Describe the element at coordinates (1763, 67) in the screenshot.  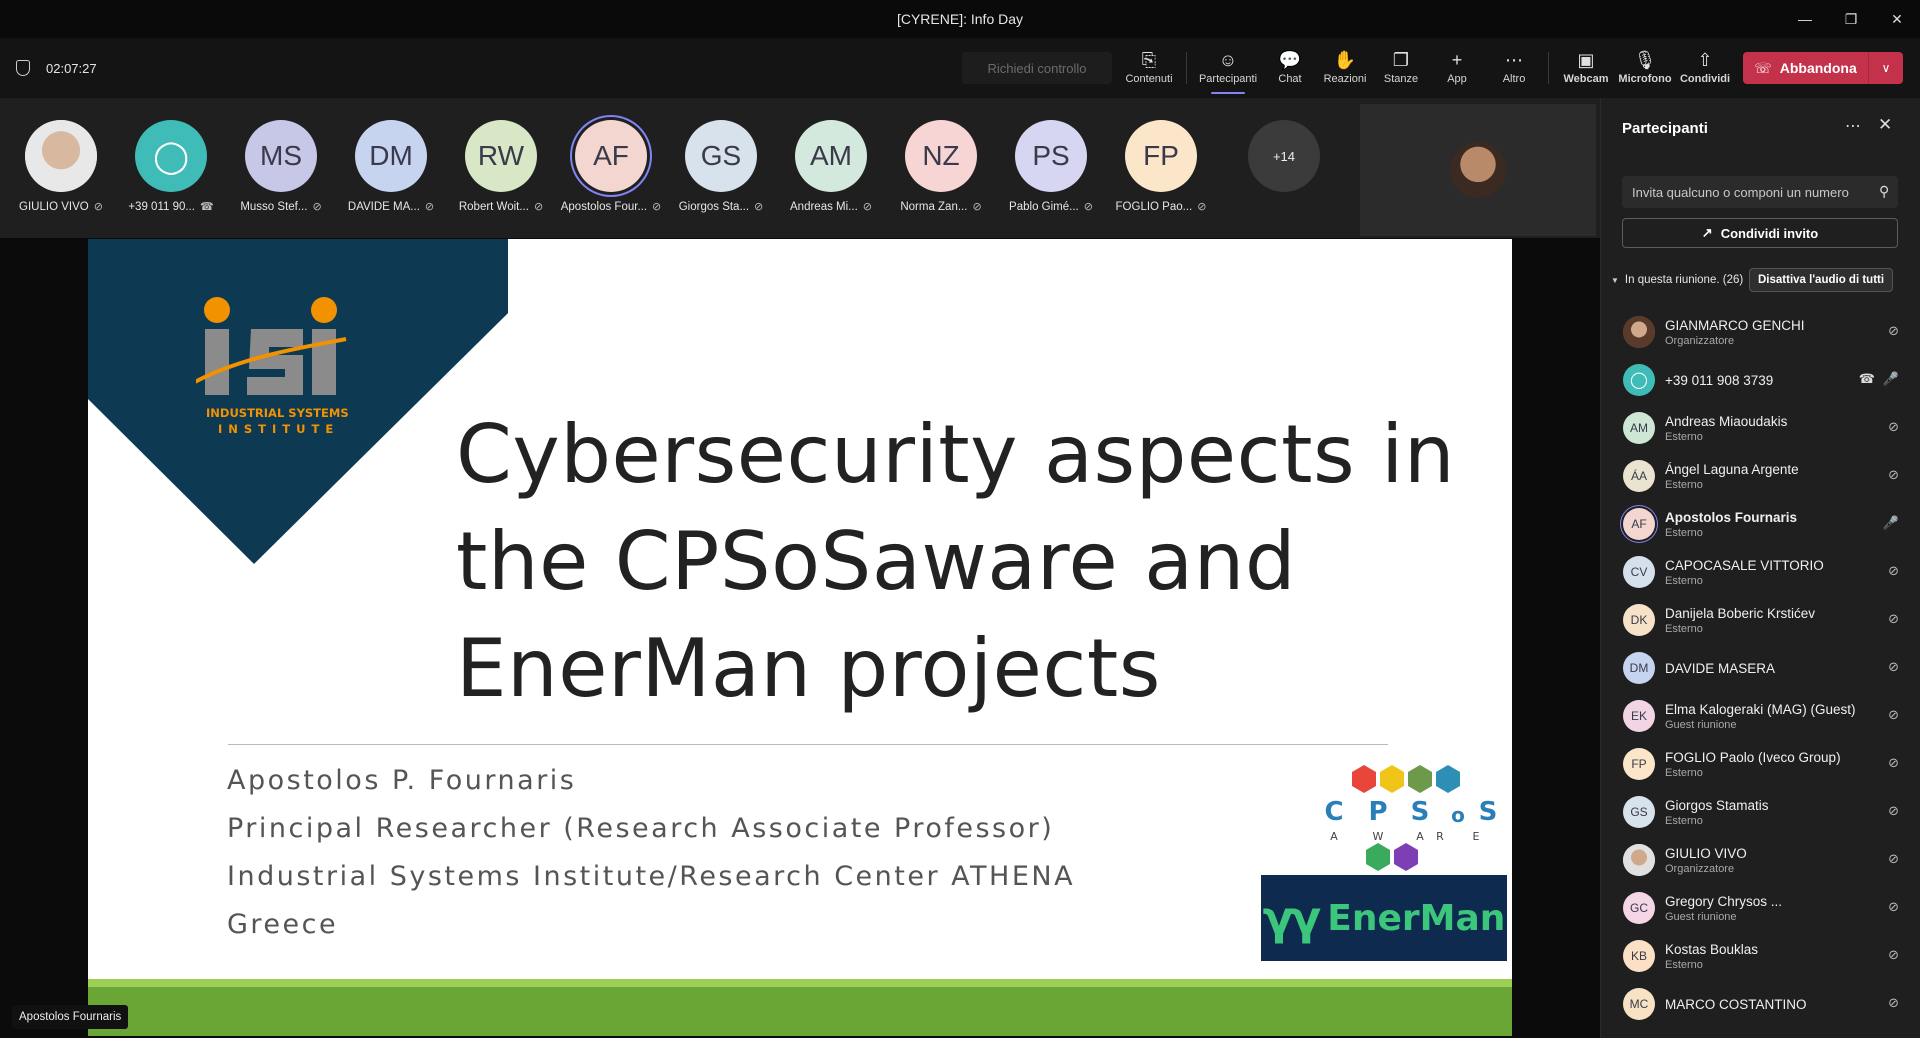
I see `phone-hangup-icon: ☏` at that location.